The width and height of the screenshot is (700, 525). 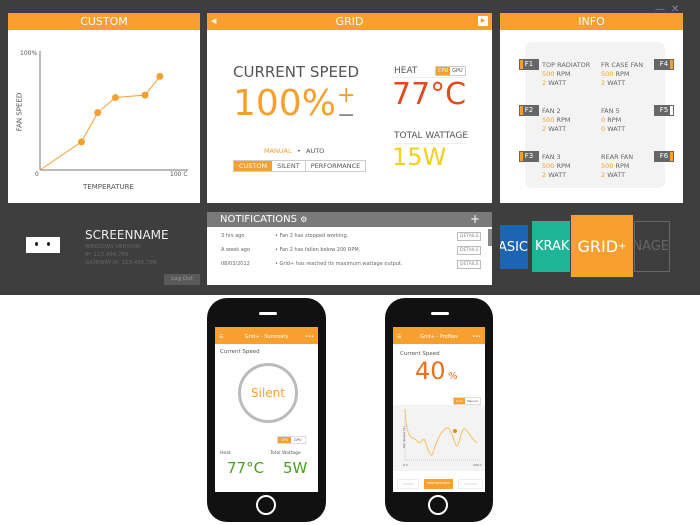 I want to click on mode-auto: AUTO, so click(x=315, y=151).